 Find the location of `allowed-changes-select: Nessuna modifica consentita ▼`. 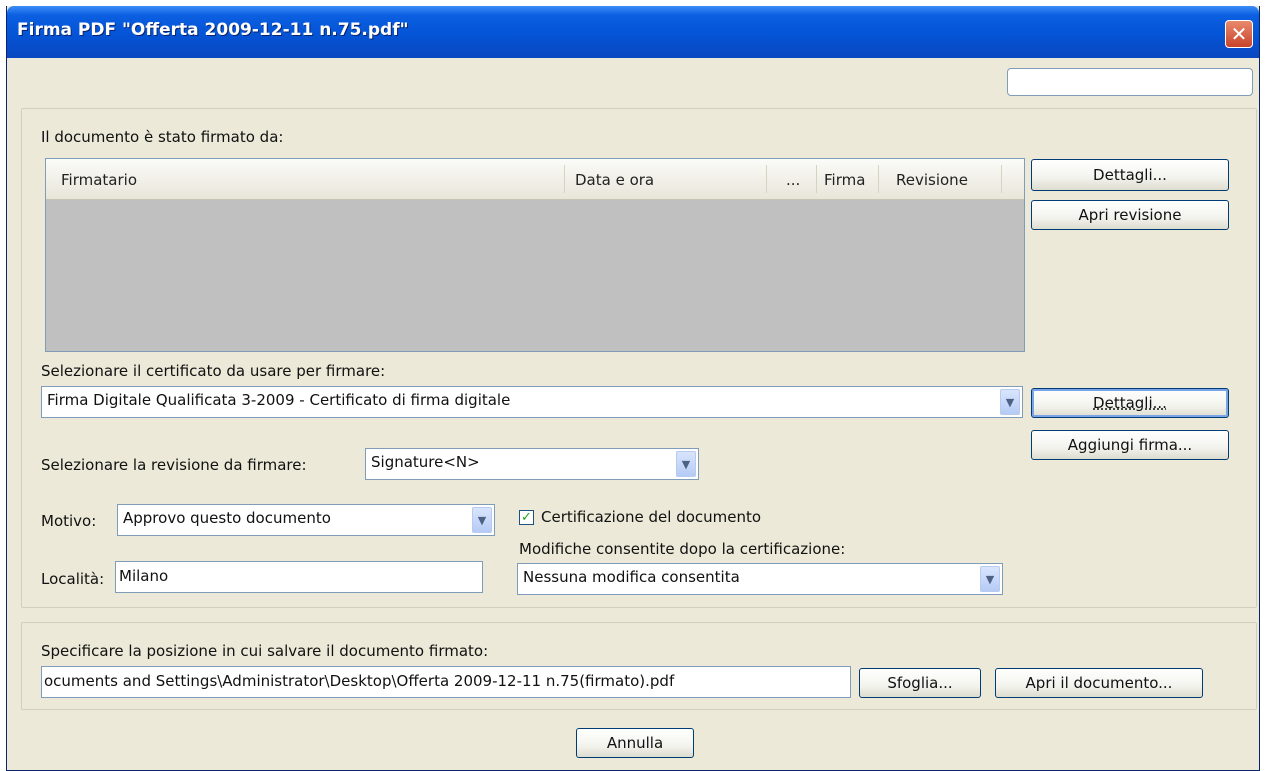

allowed-changes-select: Nessuna modifica consentita ▼ is located at coordinates (760, 579).